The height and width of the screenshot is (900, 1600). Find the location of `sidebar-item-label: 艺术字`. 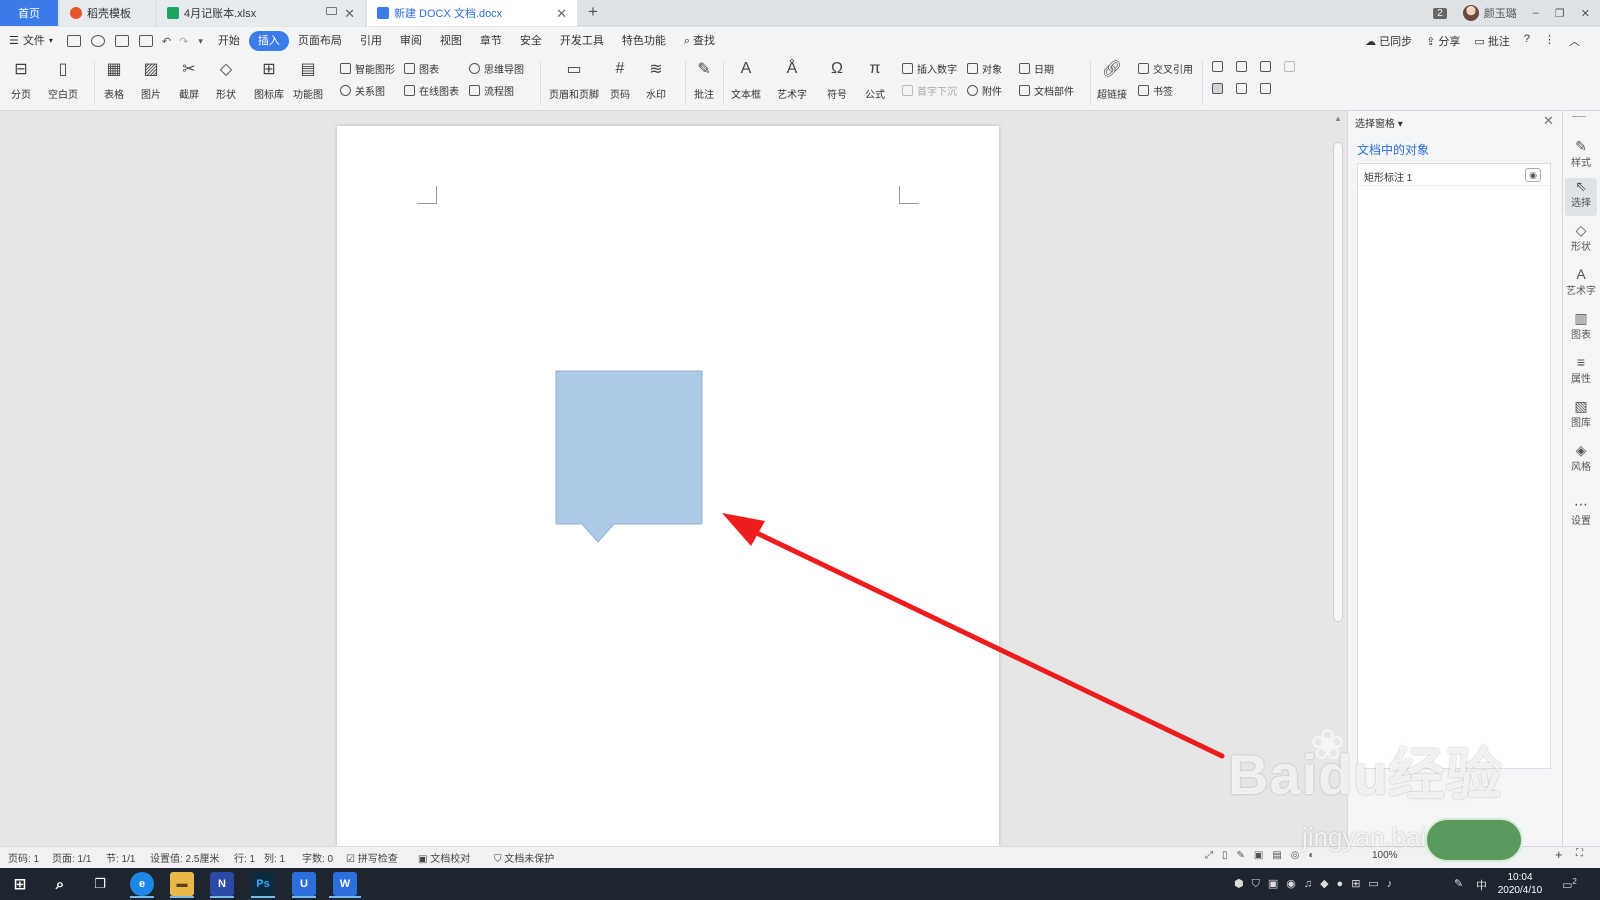

sidebar-item-label: 艺术字 is located at coordinates (1581, 291).